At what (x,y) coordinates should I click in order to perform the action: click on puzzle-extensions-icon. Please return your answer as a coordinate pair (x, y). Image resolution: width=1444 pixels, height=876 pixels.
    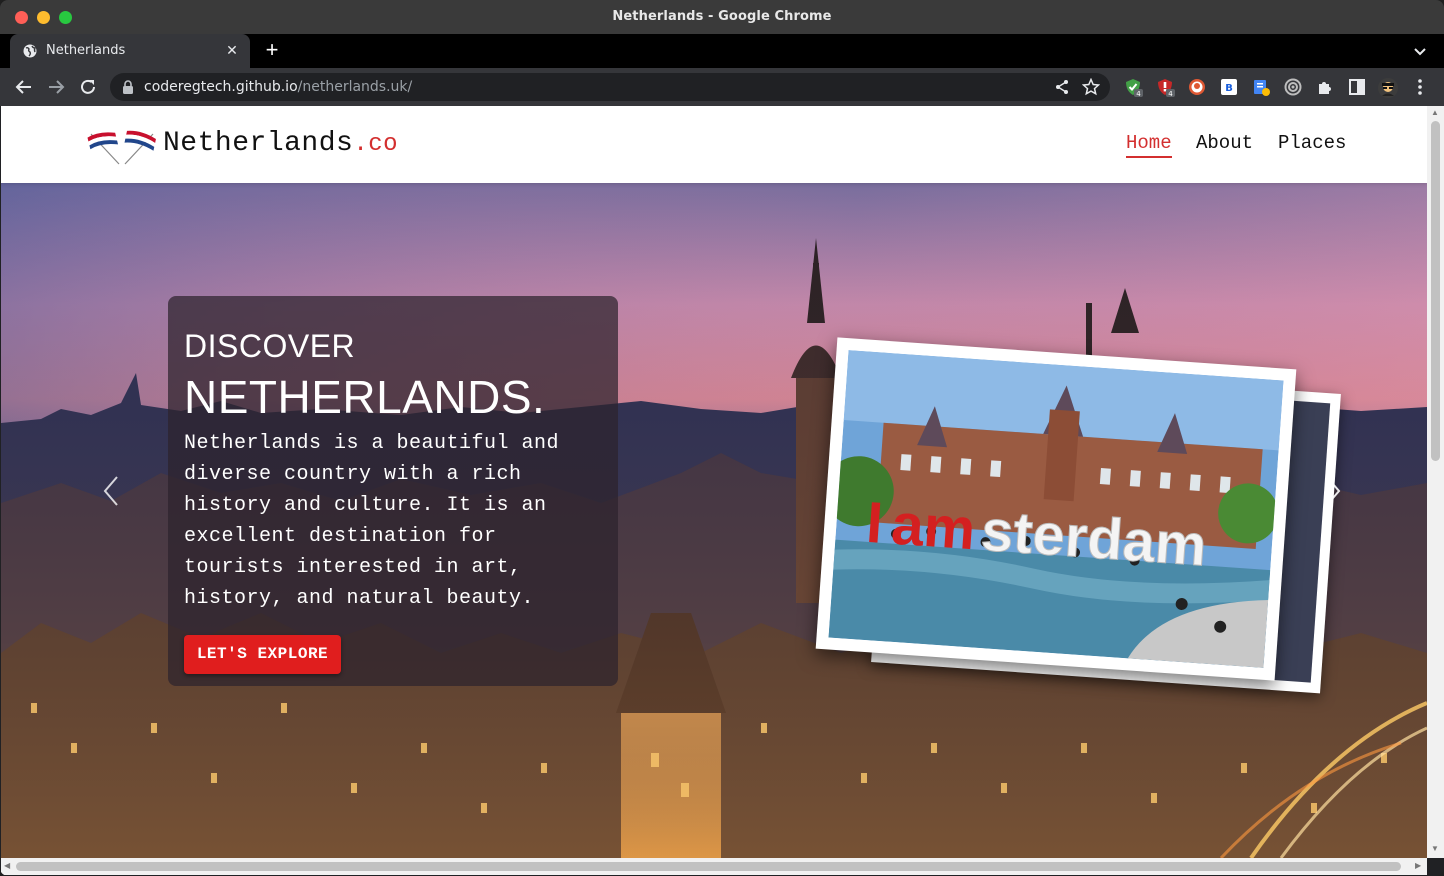
    Looking at the image, I should click on (1325, 87).